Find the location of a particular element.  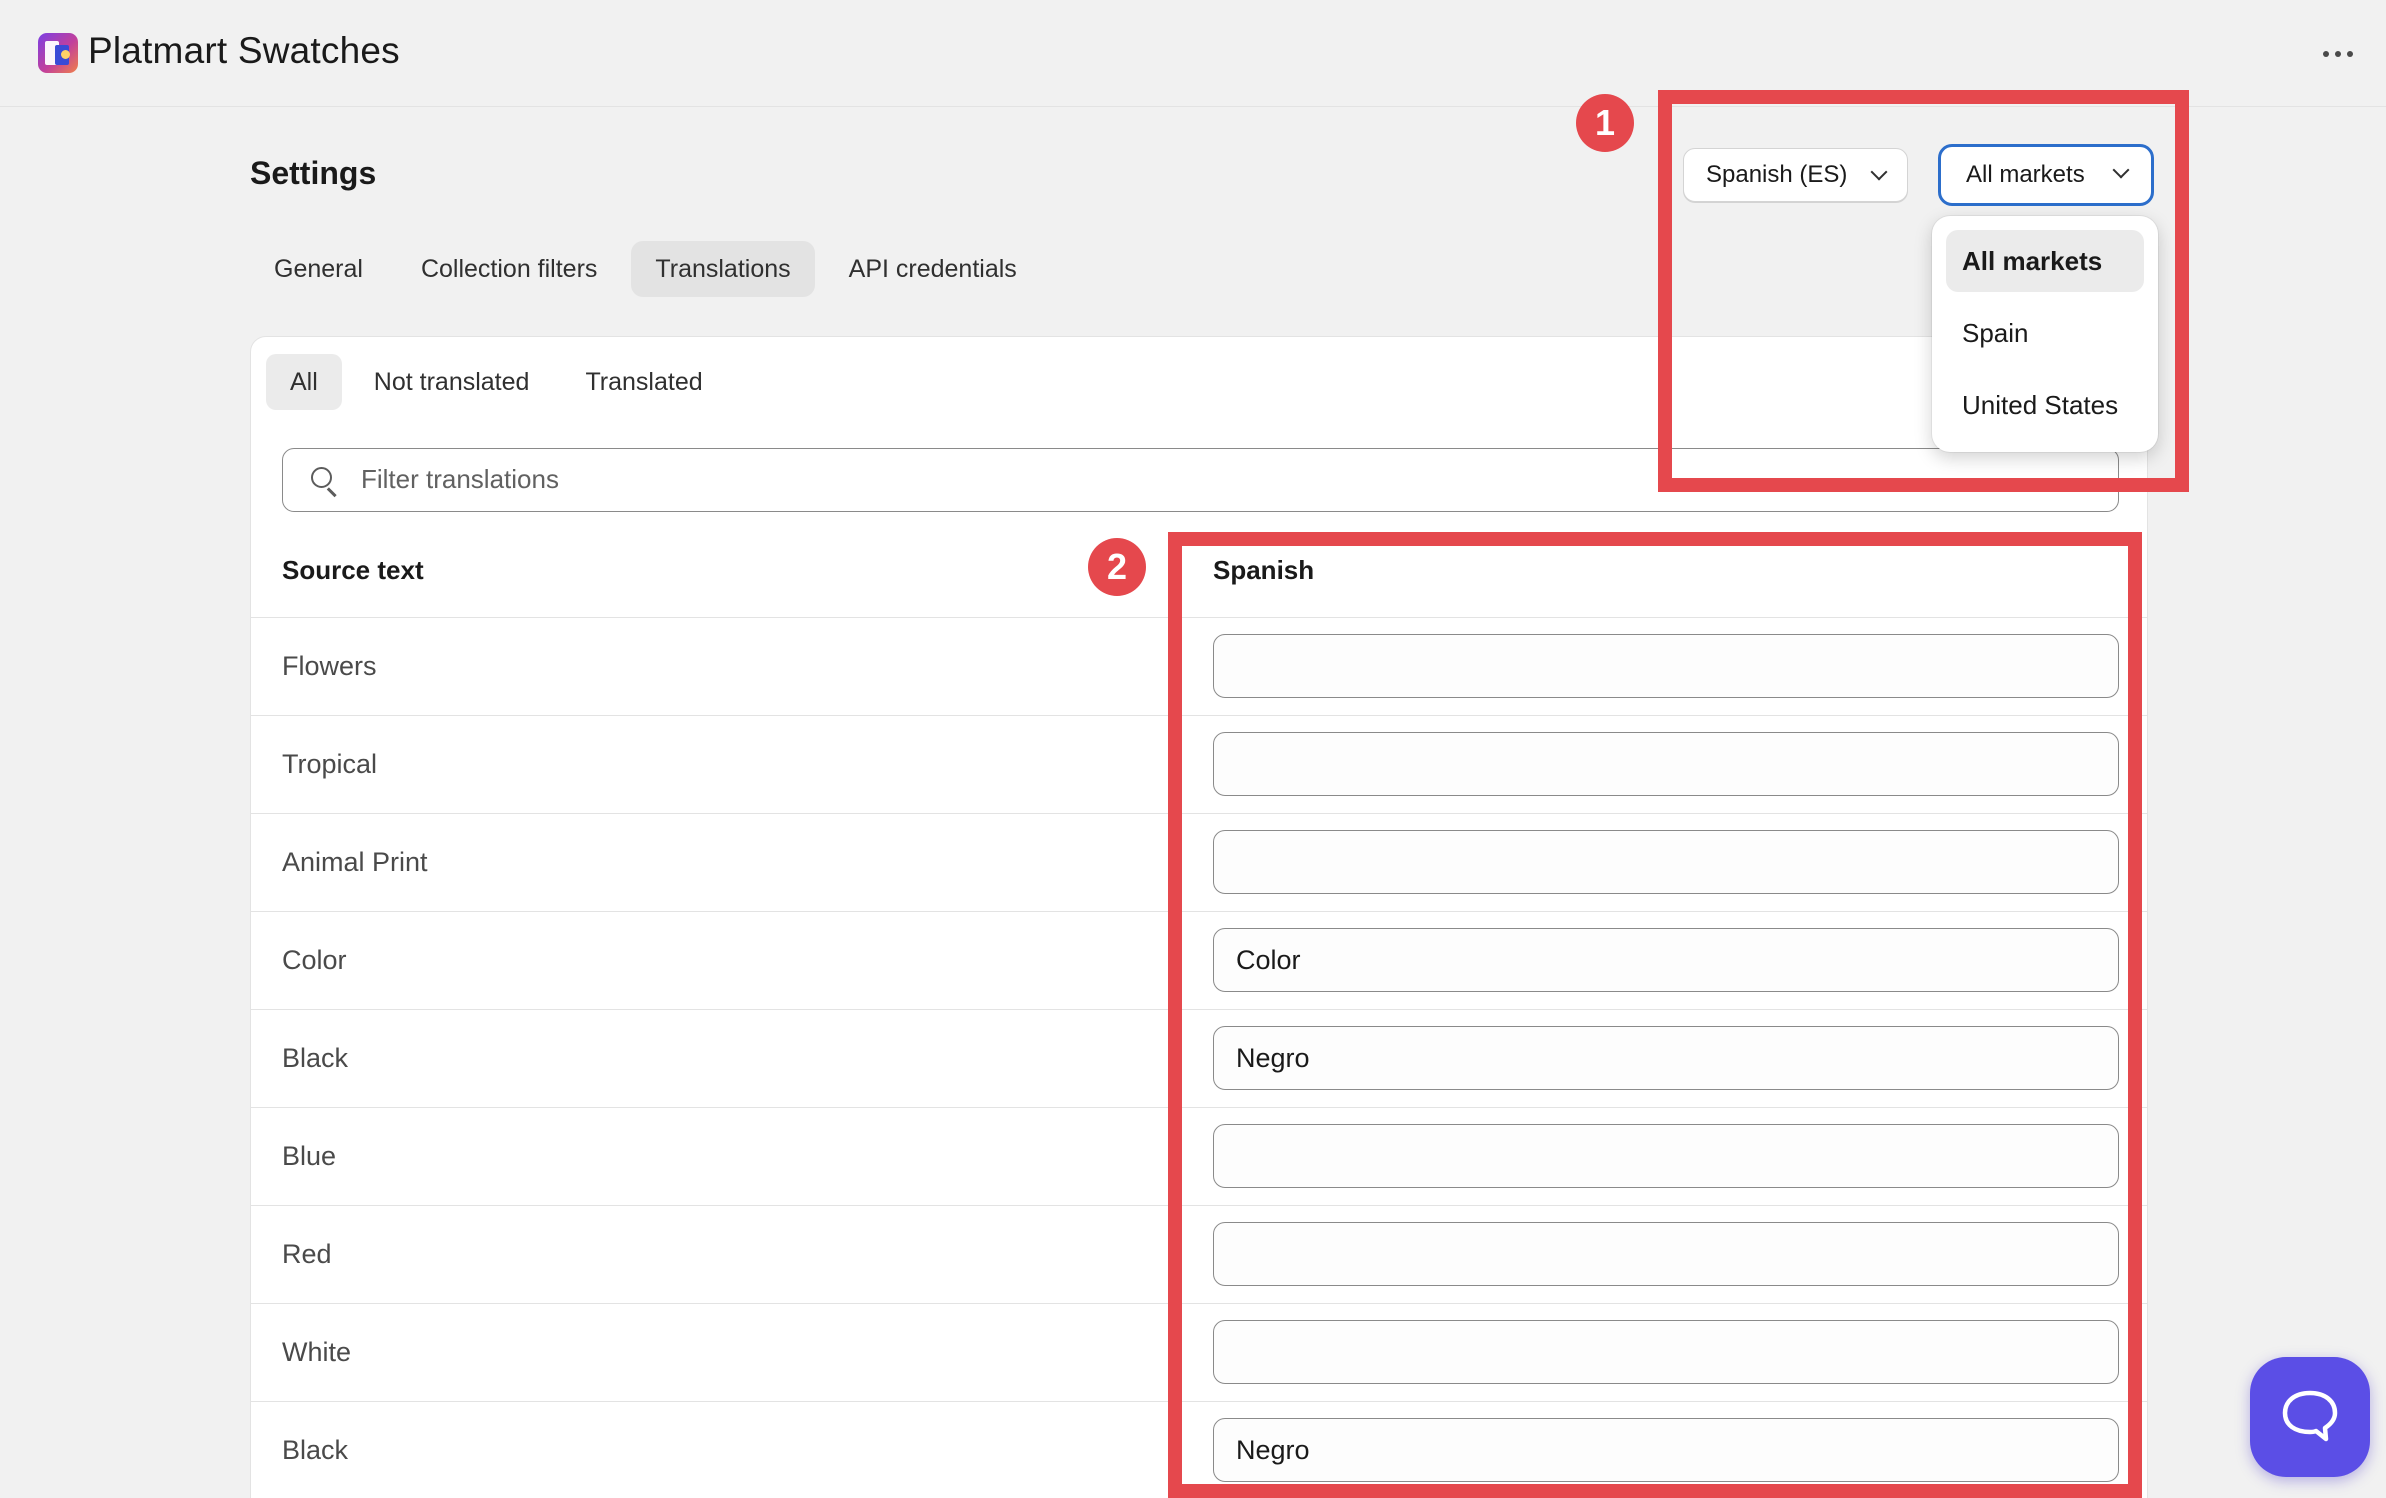

source-text: Animal Print is located at coordinates (355, 862).